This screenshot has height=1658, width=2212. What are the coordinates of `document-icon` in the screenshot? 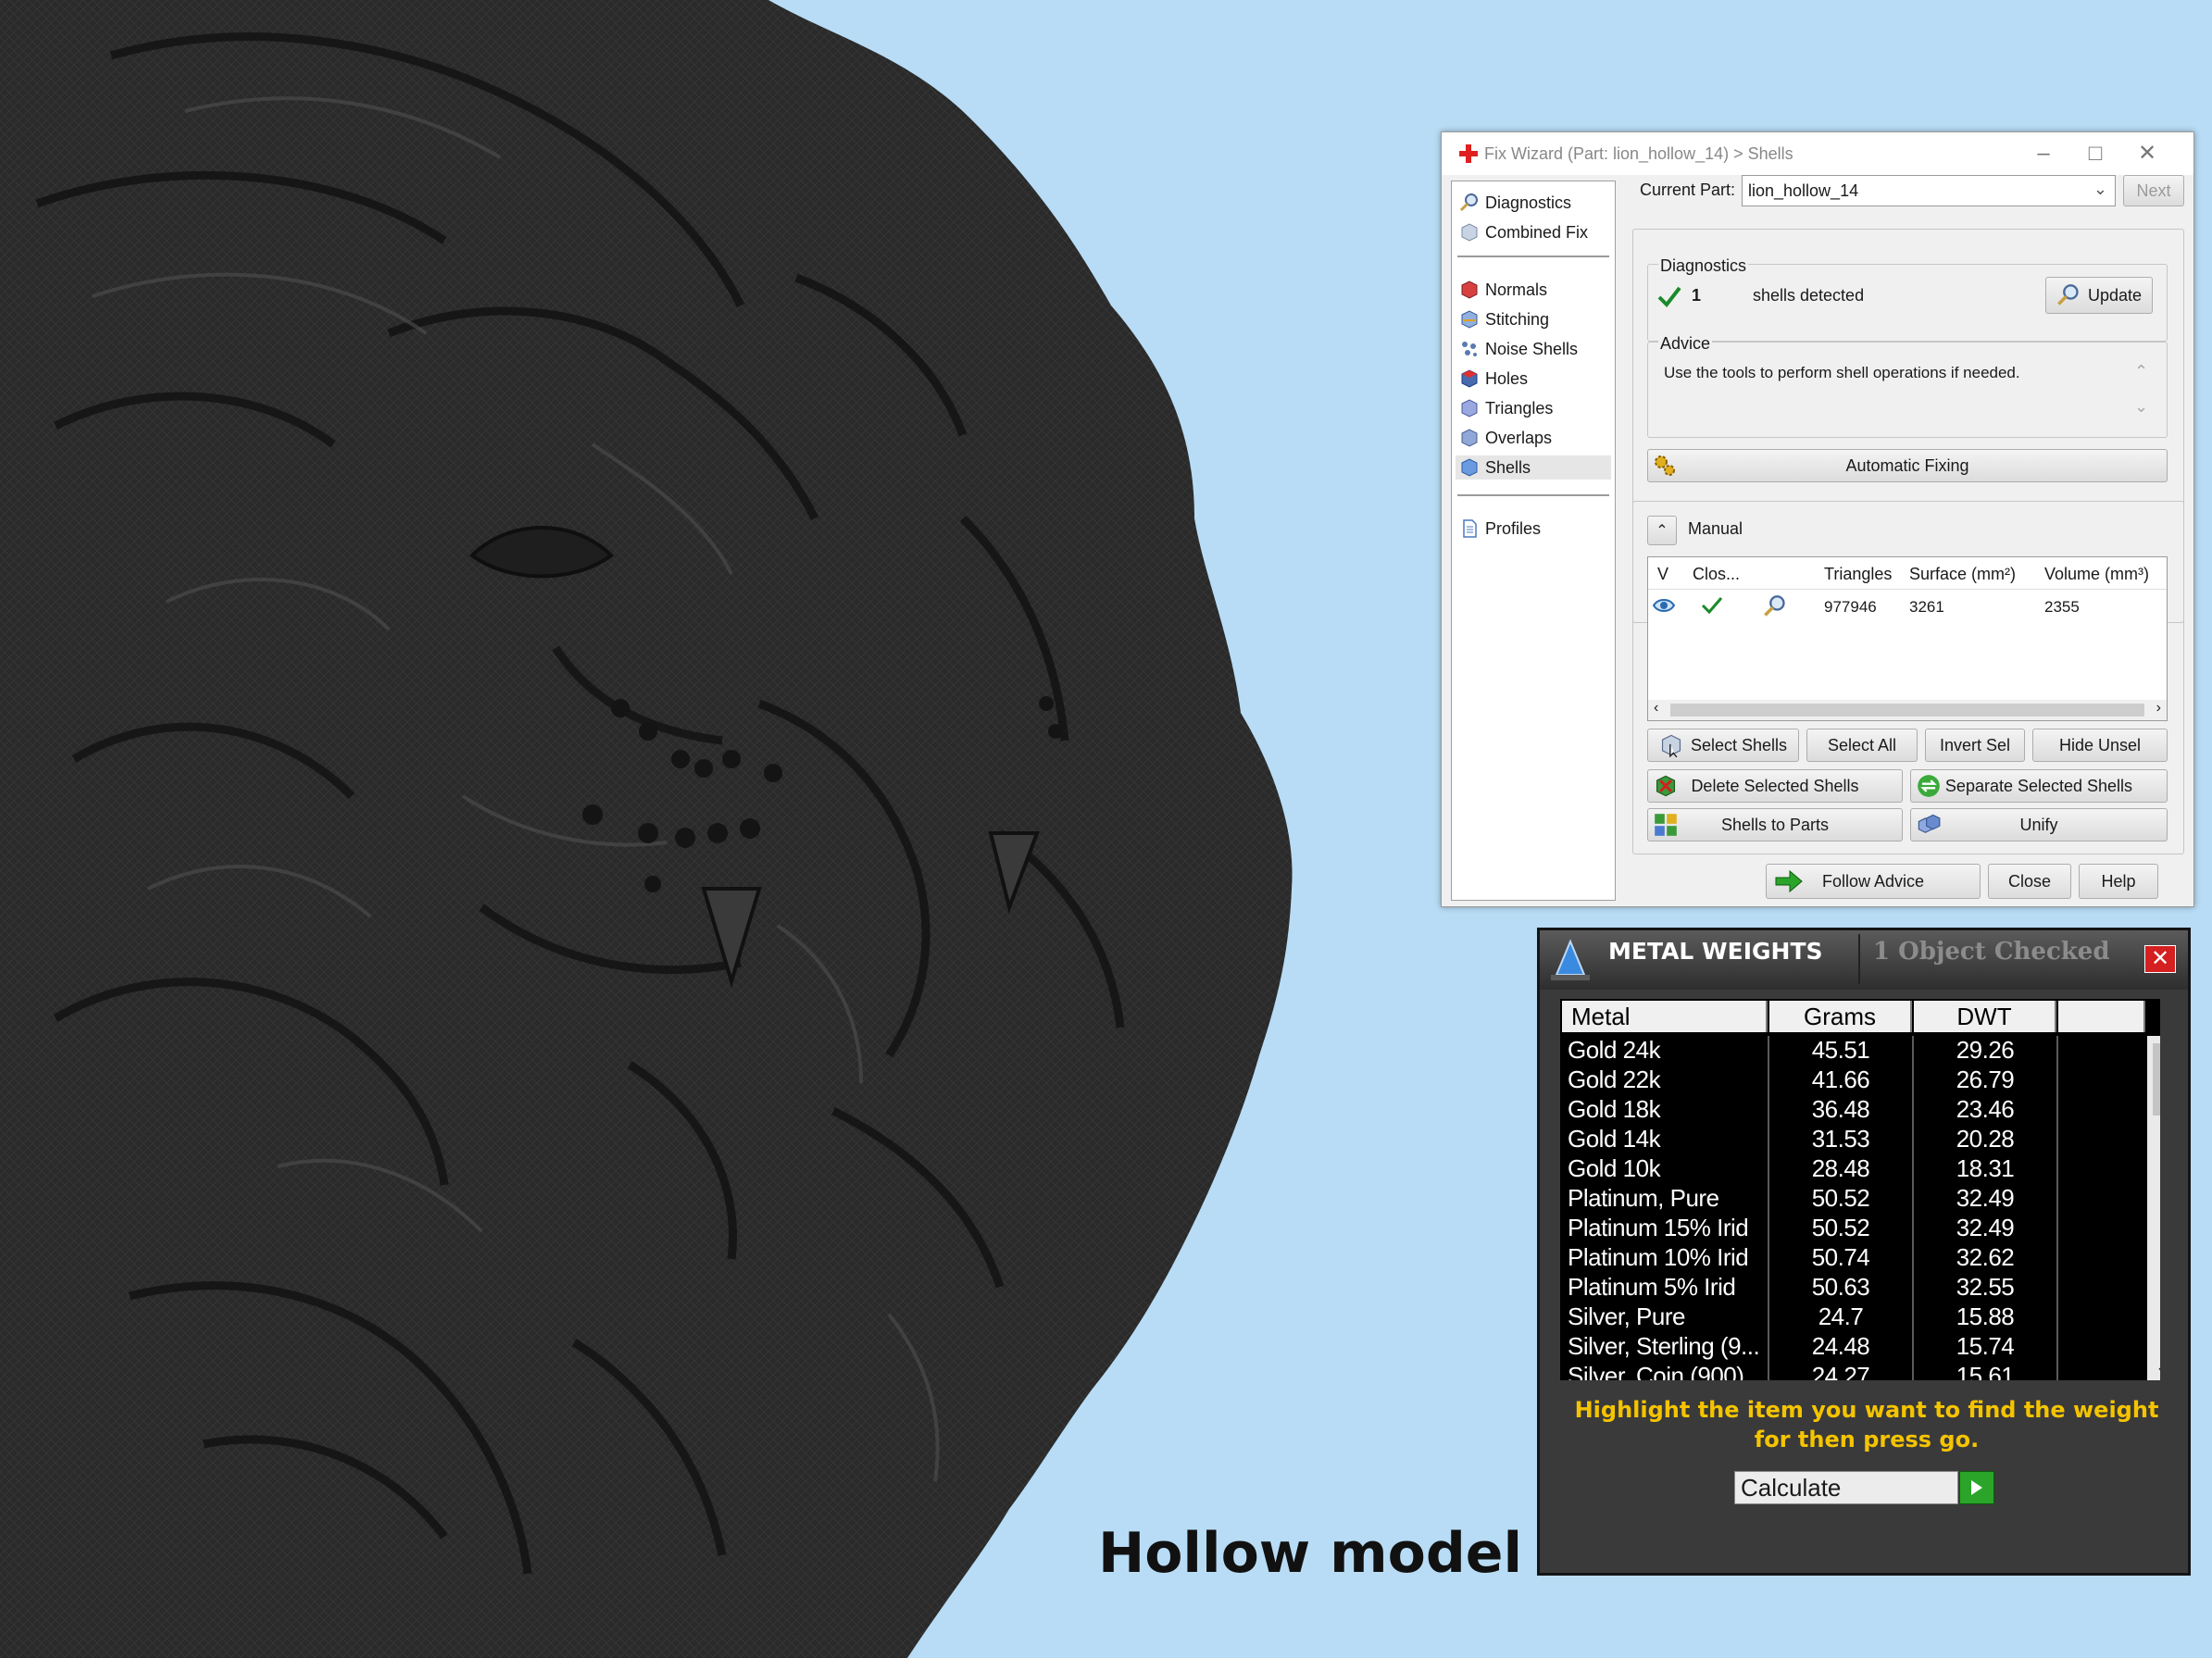 It's located at (1470, 529).